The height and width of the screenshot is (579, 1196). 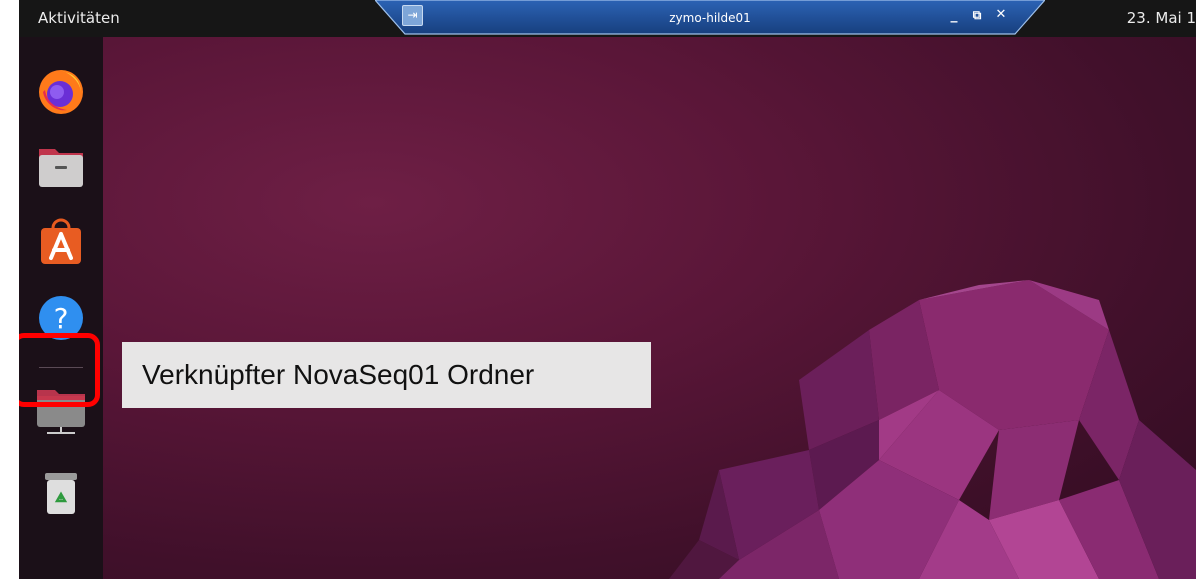 I want to click on activities-button: Aktivitäten, so click(x=79, y=18).